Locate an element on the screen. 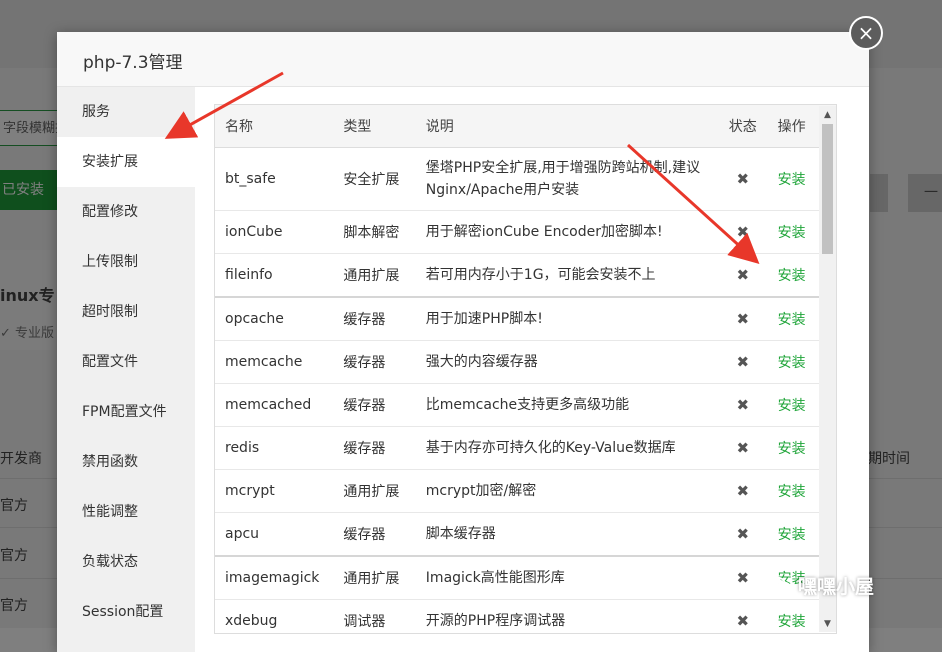 This screenshot has height=652, width=942. sidebar-item: 配置文件 is located at coordinates (126, 362).